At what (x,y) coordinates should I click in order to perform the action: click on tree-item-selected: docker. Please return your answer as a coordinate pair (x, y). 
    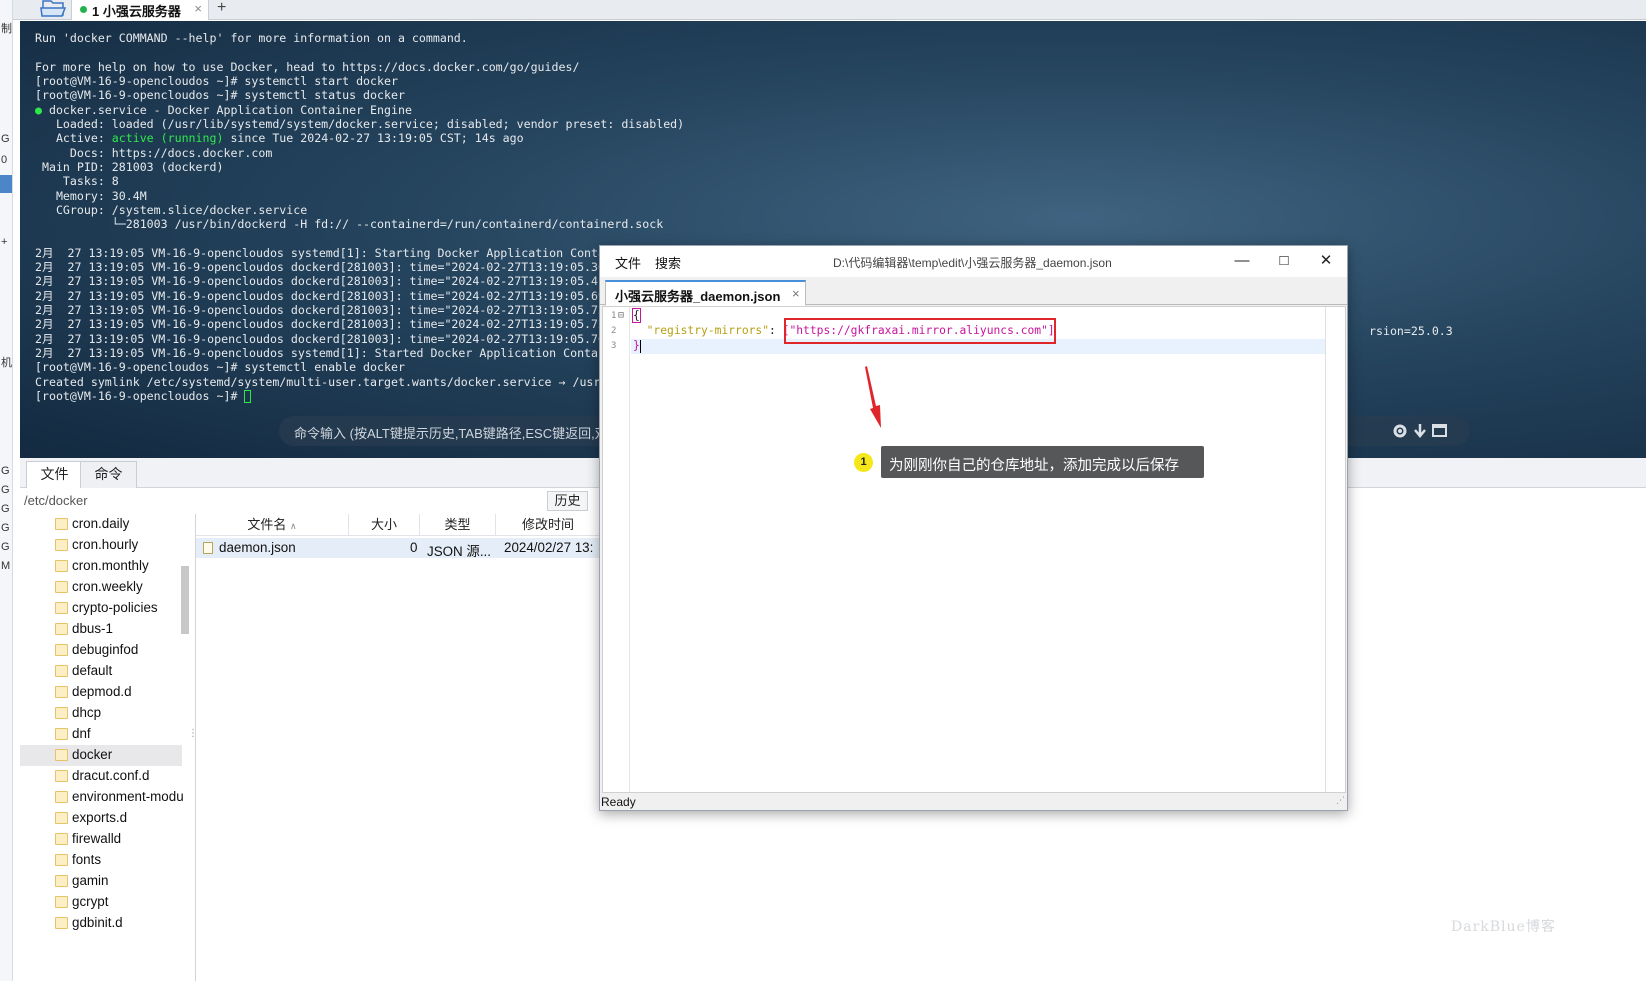
    Looking at the image, I should click on (101, 755).